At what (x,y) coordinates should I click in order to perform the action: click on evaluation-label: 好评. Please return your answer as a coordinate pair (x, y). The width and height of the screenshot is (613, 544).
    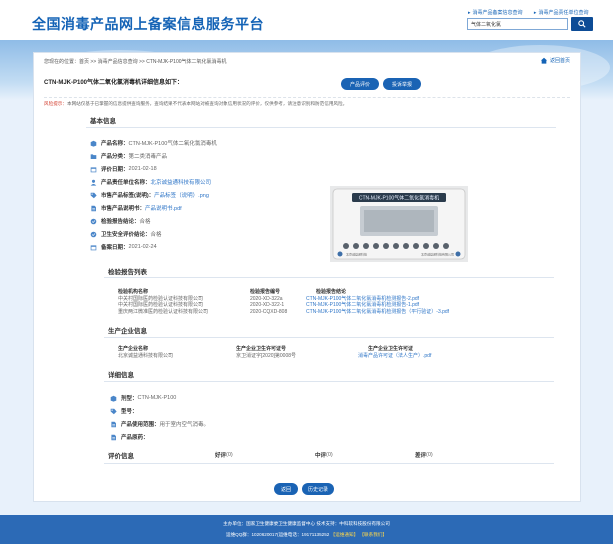
    Looking at the image, I should click on (221, 456).